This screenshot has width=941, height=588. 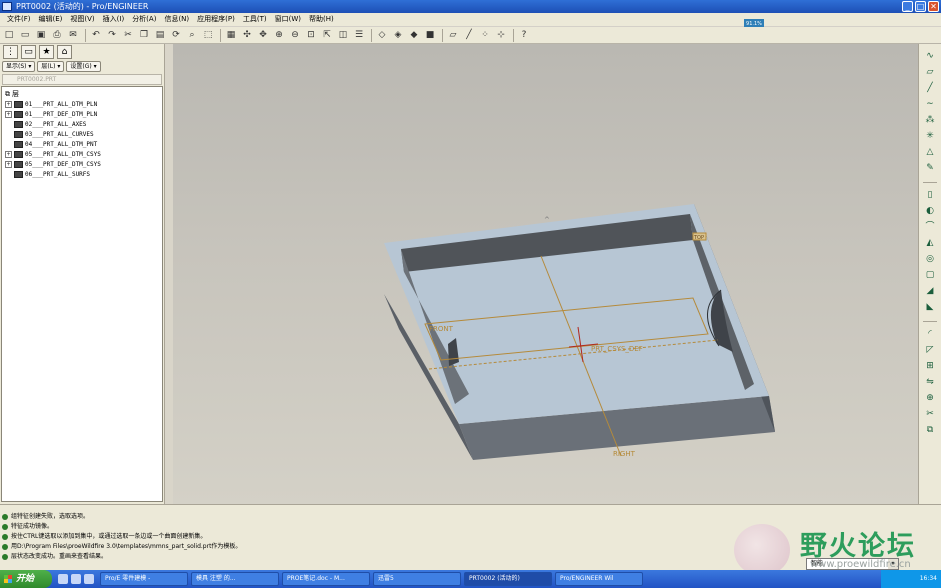 What do you see at coordinates (430, 35) in the screenshot?
I see `shading-icon: ■` at bounding box center [430, 35].